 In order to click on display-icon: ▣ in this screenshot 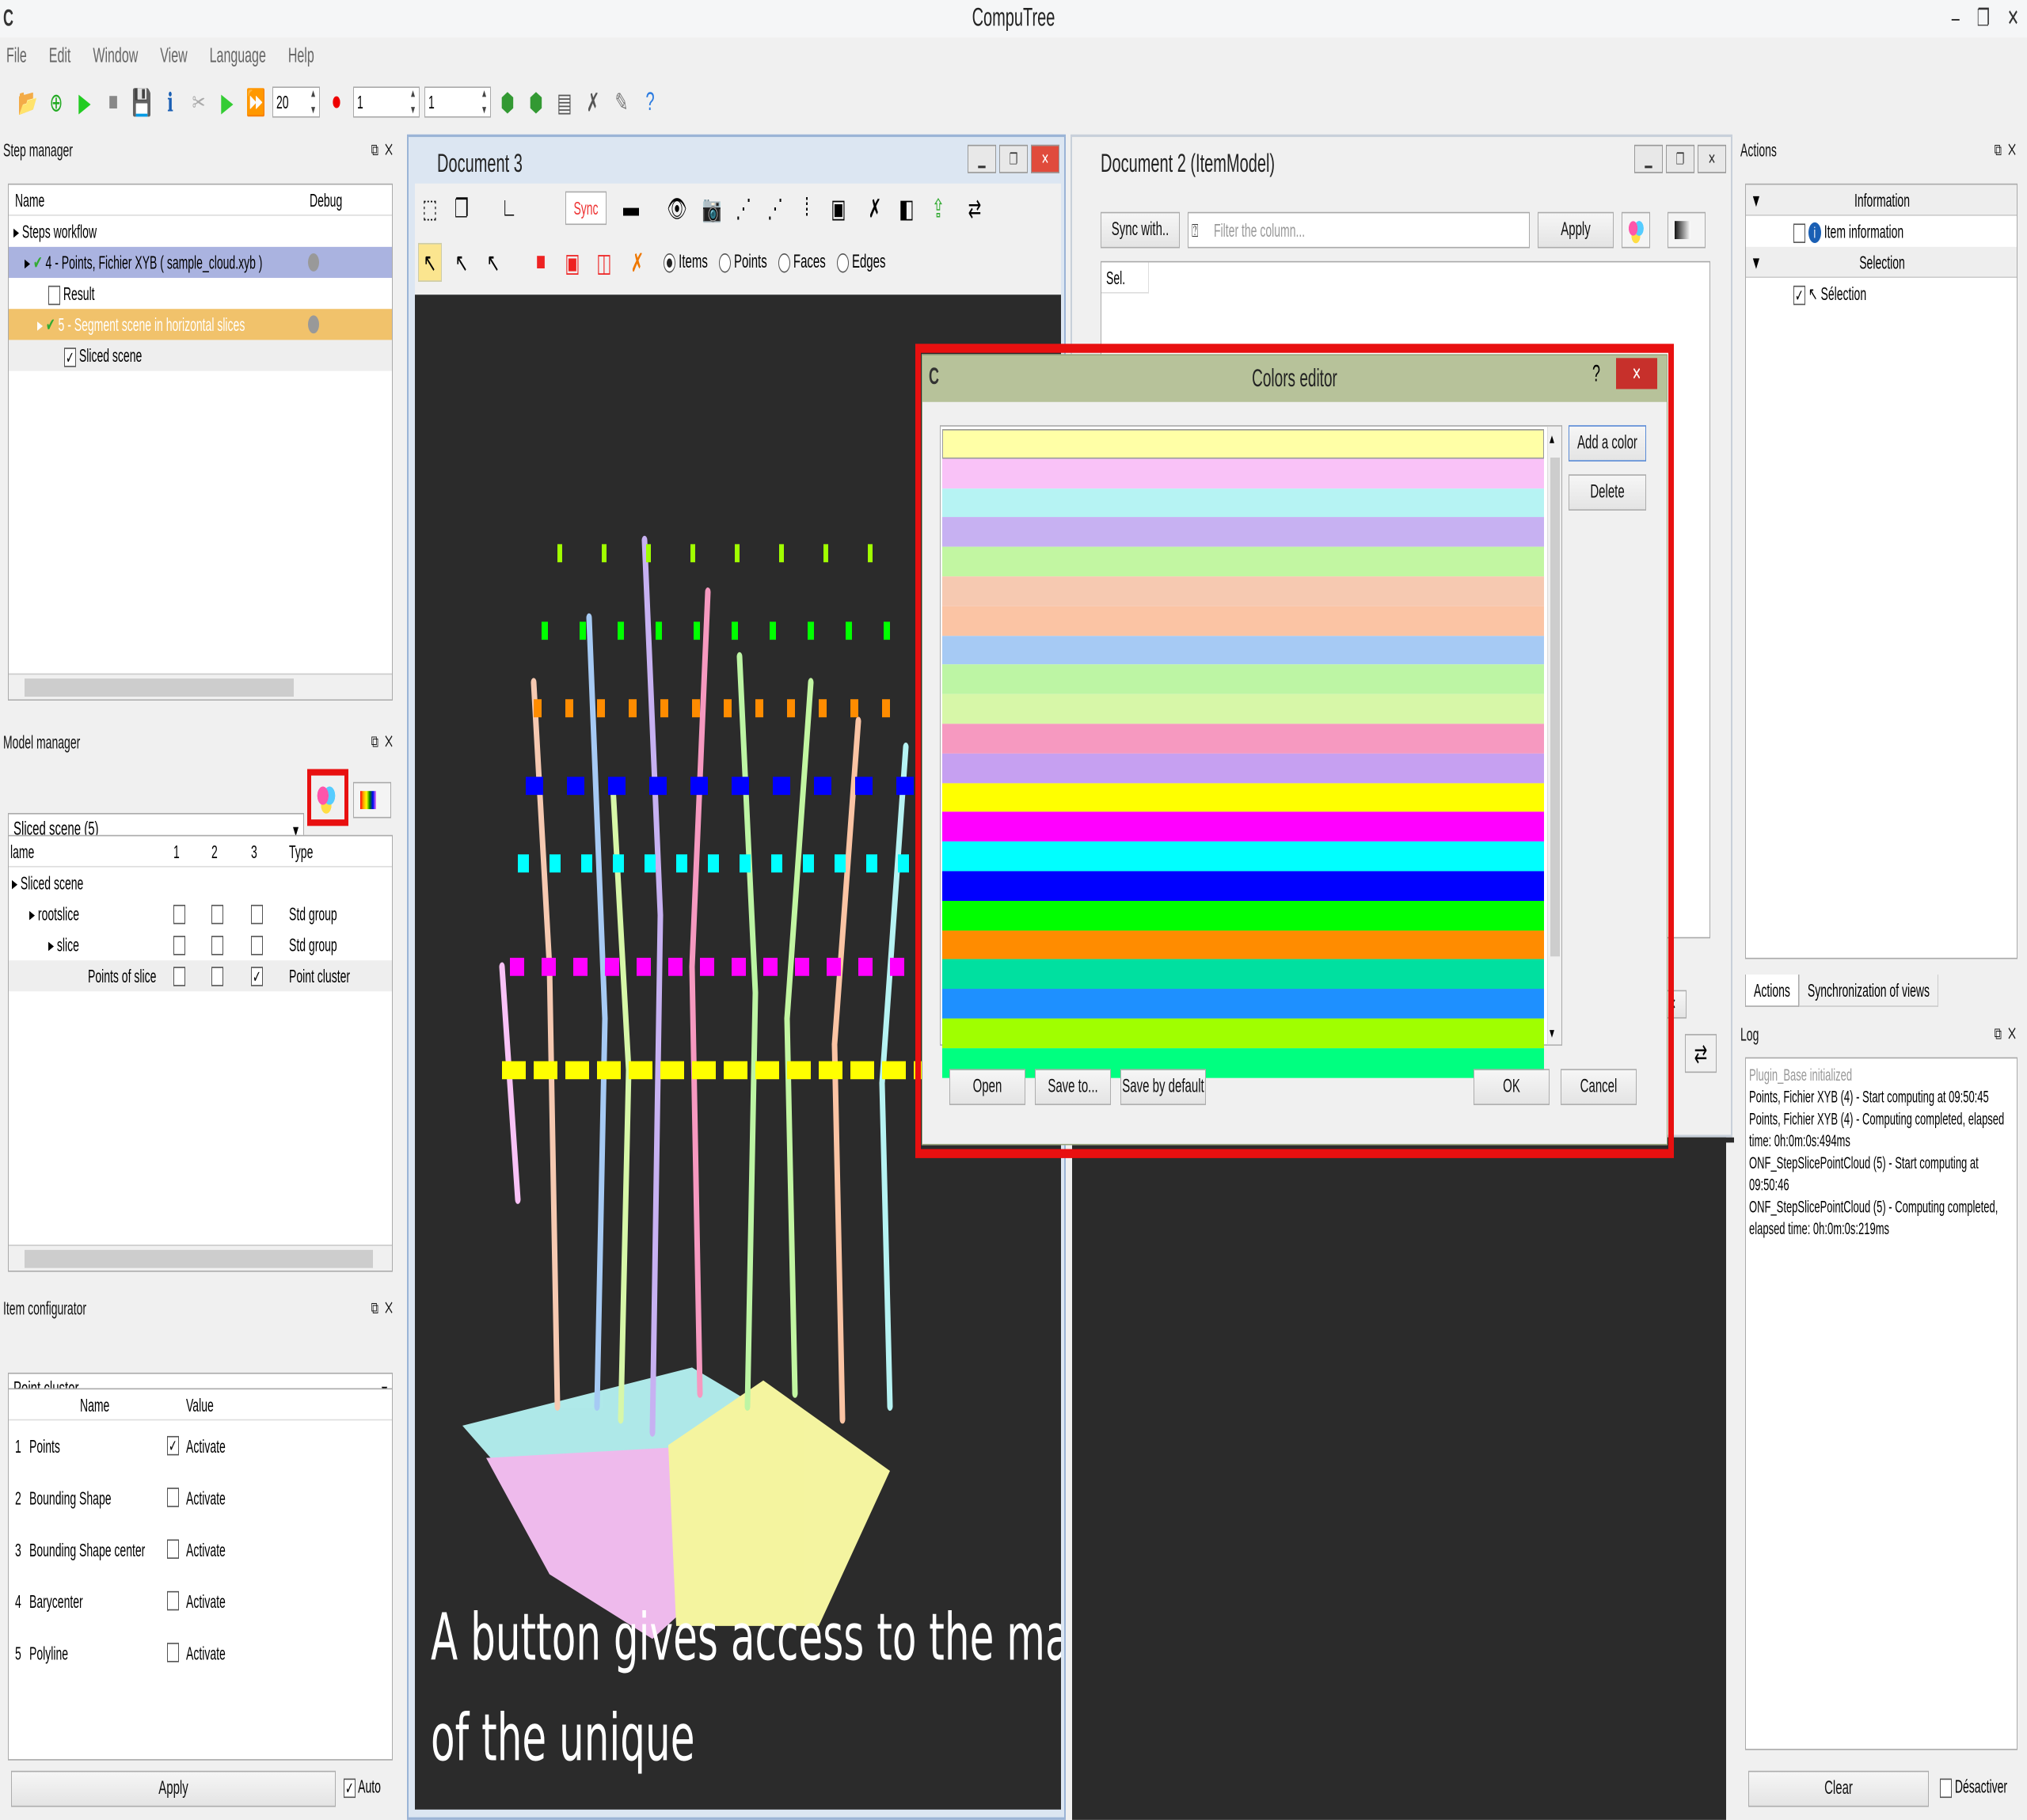, I will do `click(838, 207)`.